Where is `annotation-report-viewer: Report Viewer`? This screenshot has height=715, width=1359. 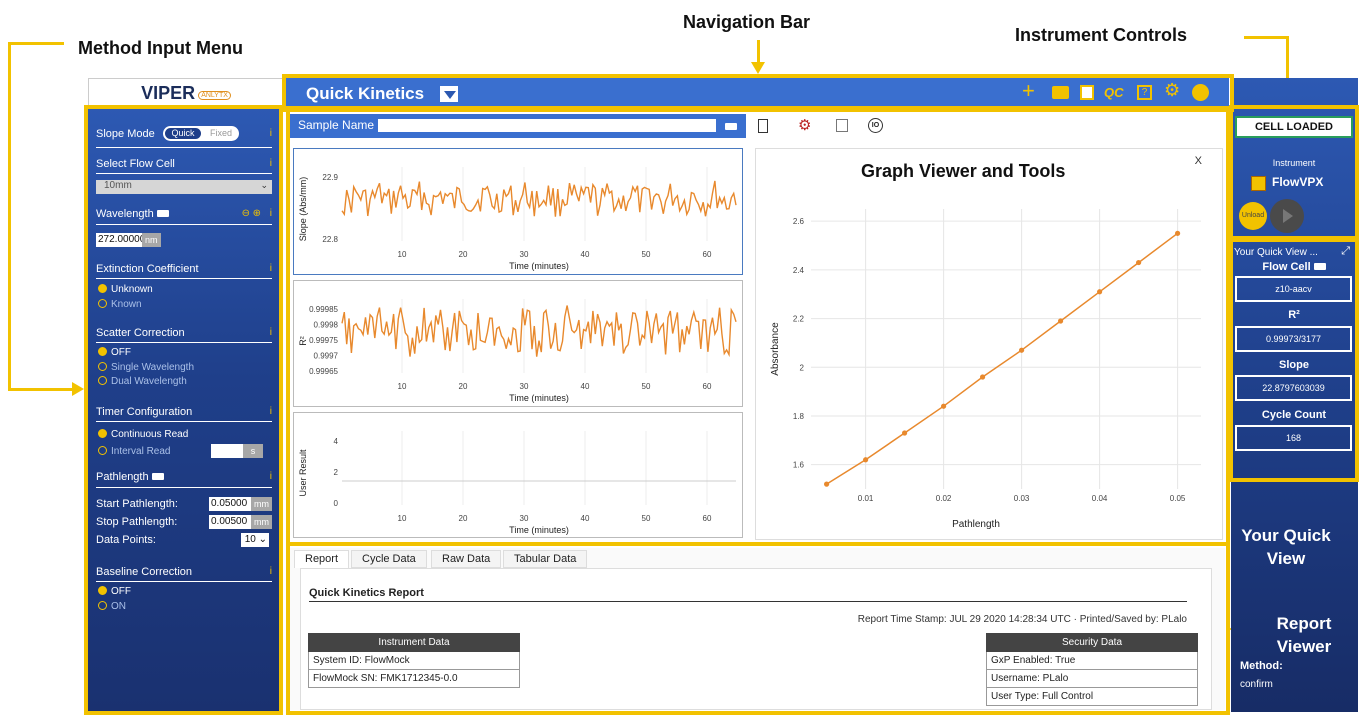 annotation-report-viewer: Report Viewer is located at coordinates (1304, 635).